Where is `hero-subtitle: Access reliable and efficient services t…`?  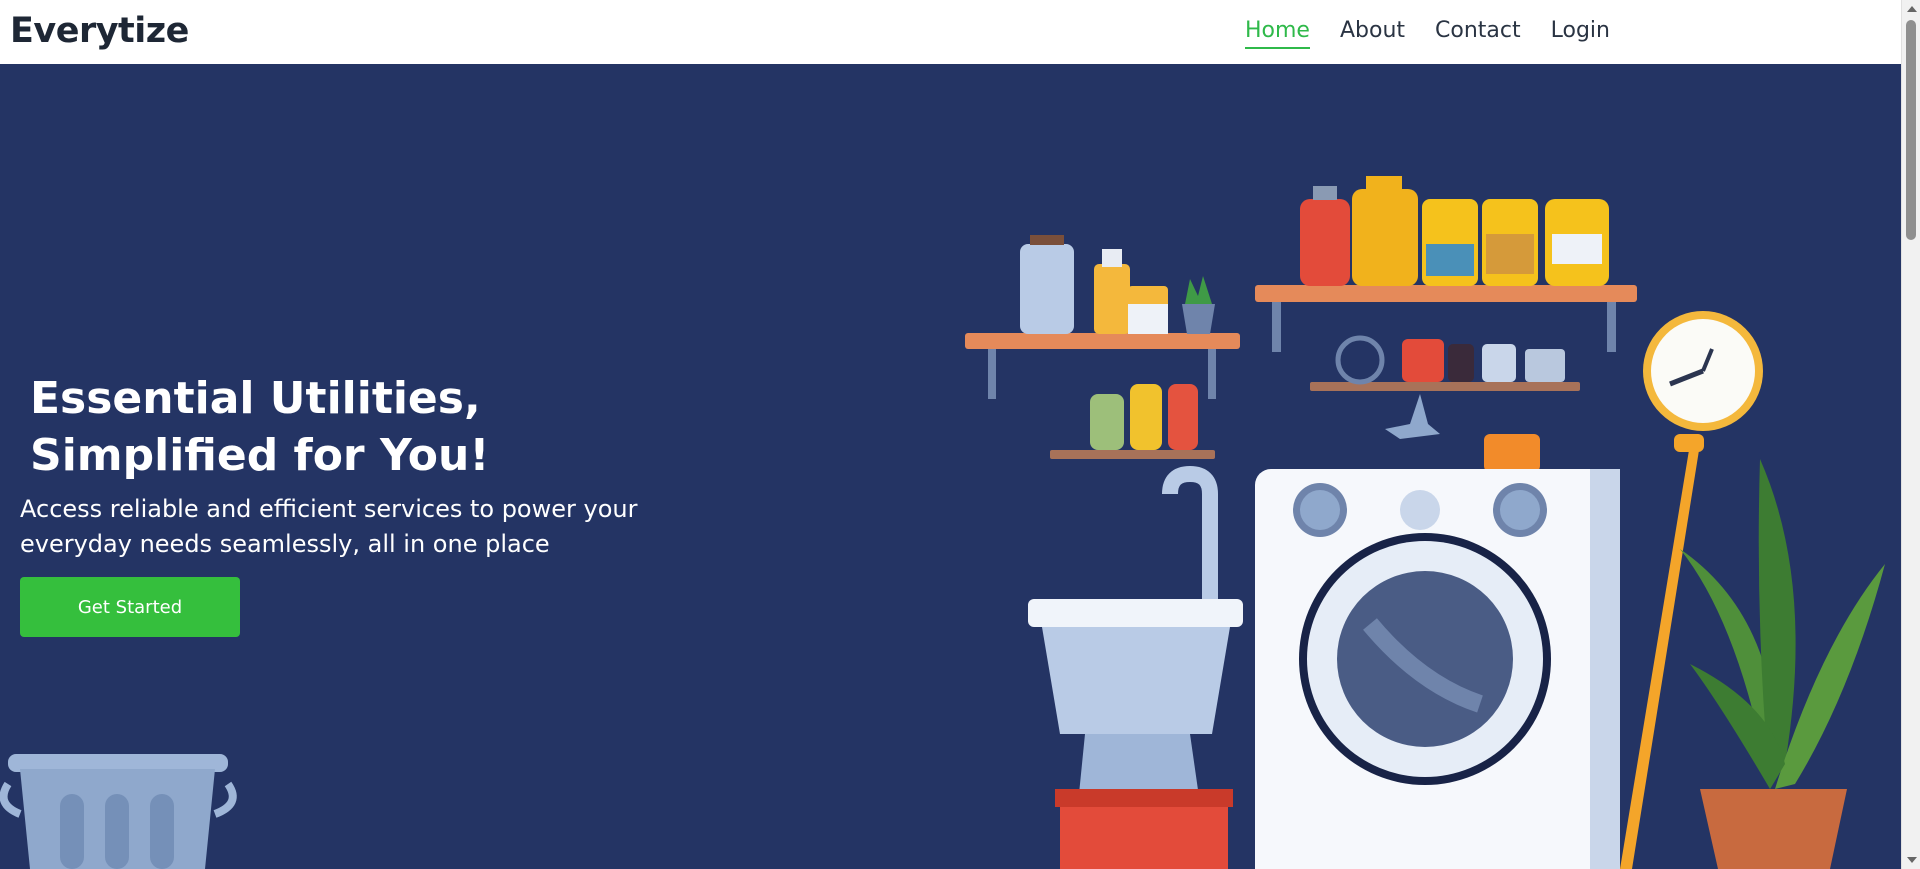 hero-subtitle: Access reliable and efficient services t… is located at coordinates (329, 526).